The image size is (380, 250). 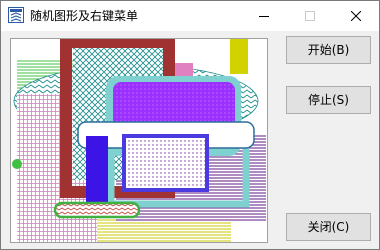 What do you see at coordinates (328, 100) in the screenshot?
I see `stop-button: 停止(S)` at bounding box center [328, 100].